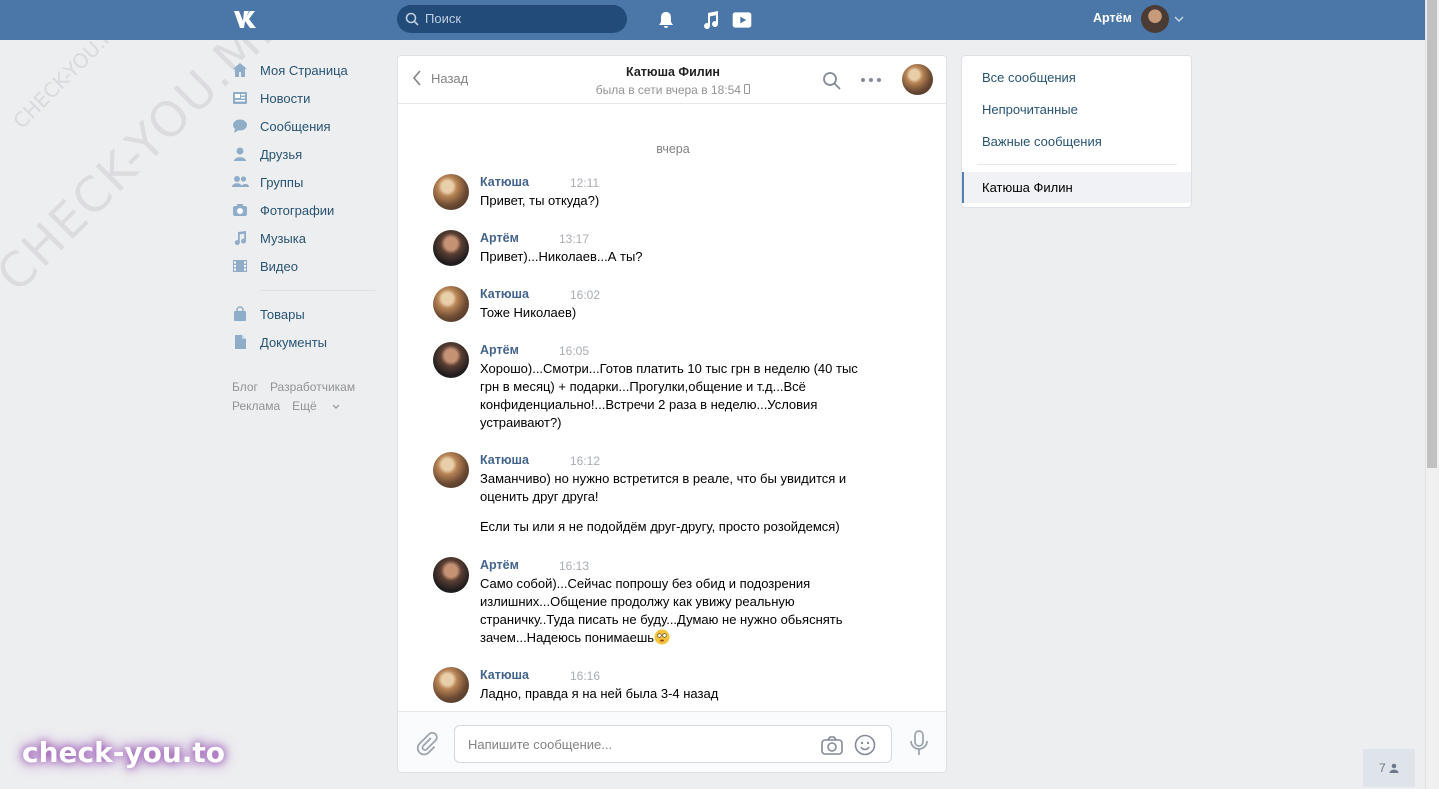  Describe the element at coordinates (256, 406) in the screenshot. I see `footer-link-ads: Реклама` at that location.